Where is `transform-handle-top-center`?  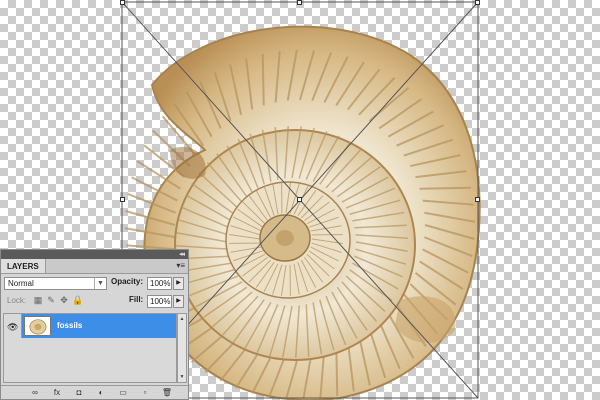 transform-handle-top-center is located at coordinates (299, 2).